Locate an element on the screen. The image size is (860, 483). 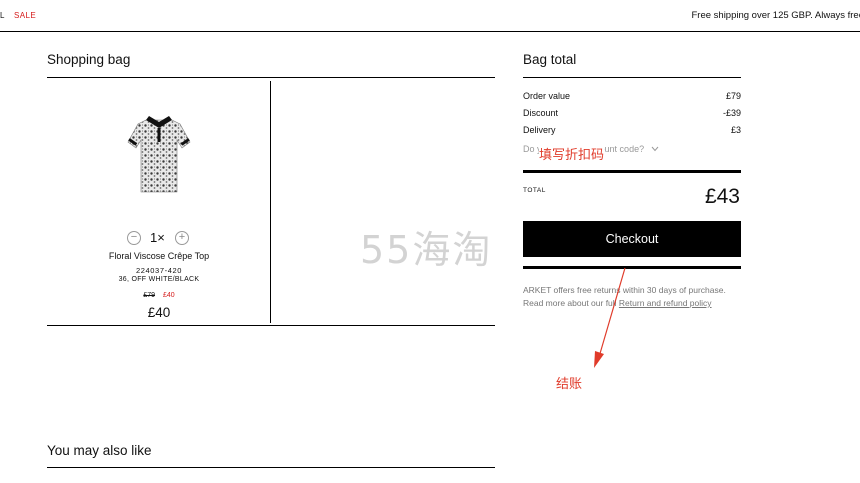
checkout-button: Checkout is located at coordinates (632, 239).